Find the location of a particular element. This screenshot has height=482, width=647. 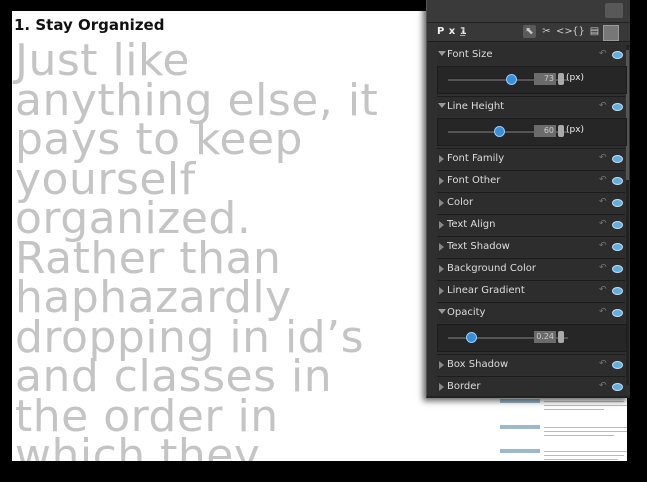

property-label: Opacity is located at coordinates (466, 312).